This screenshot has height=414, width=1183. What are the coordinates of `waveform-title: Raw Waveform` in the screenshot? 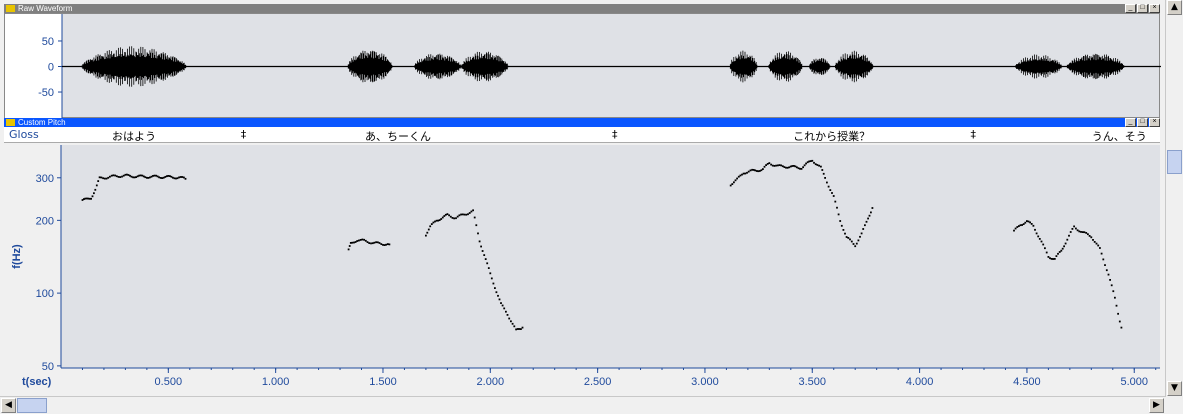 It's located at (45, 8).